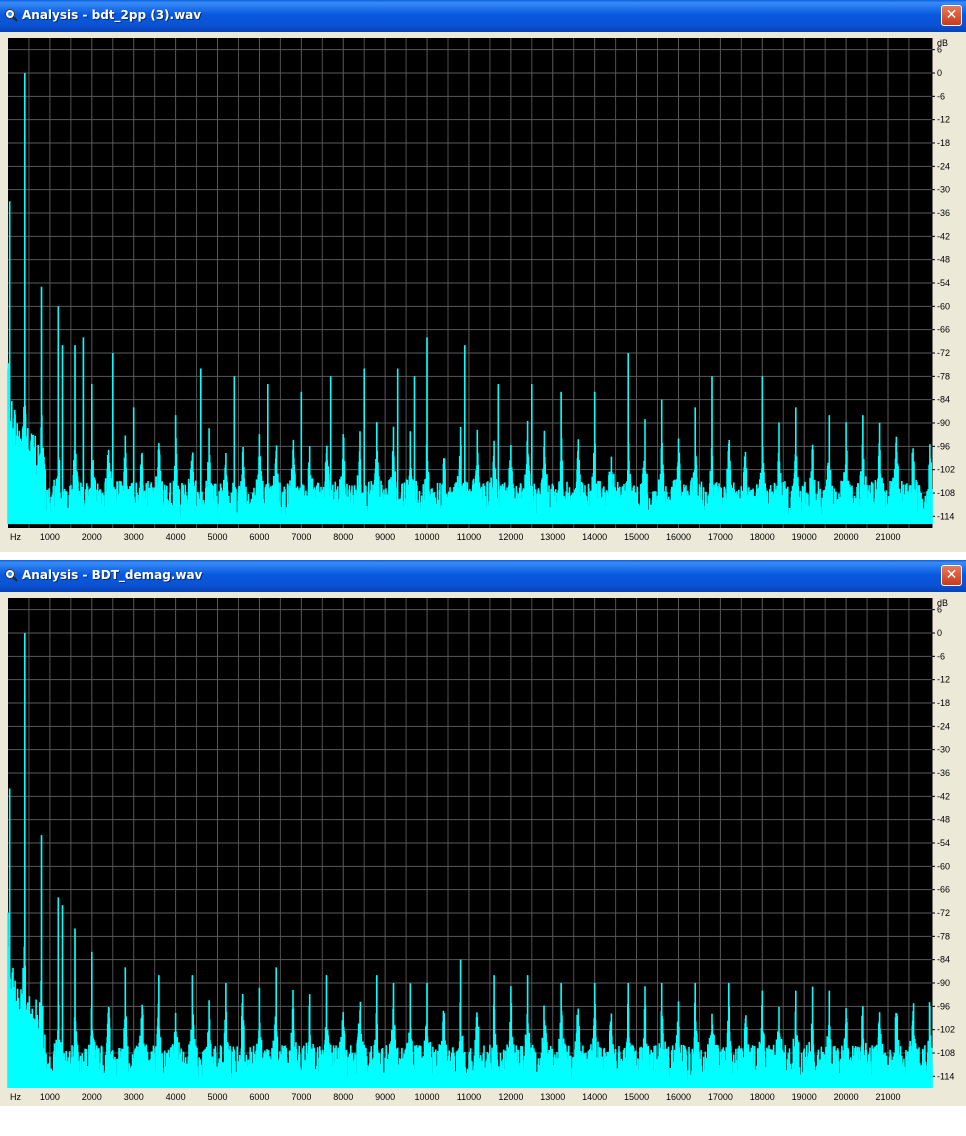 The width and height of the screenshot is (966, 1136). What do you see at coordinates (112, 575) in the screenshot?
I see `window-title: Analysis - BDT_demag.wav` at bounding box center [112, 575].